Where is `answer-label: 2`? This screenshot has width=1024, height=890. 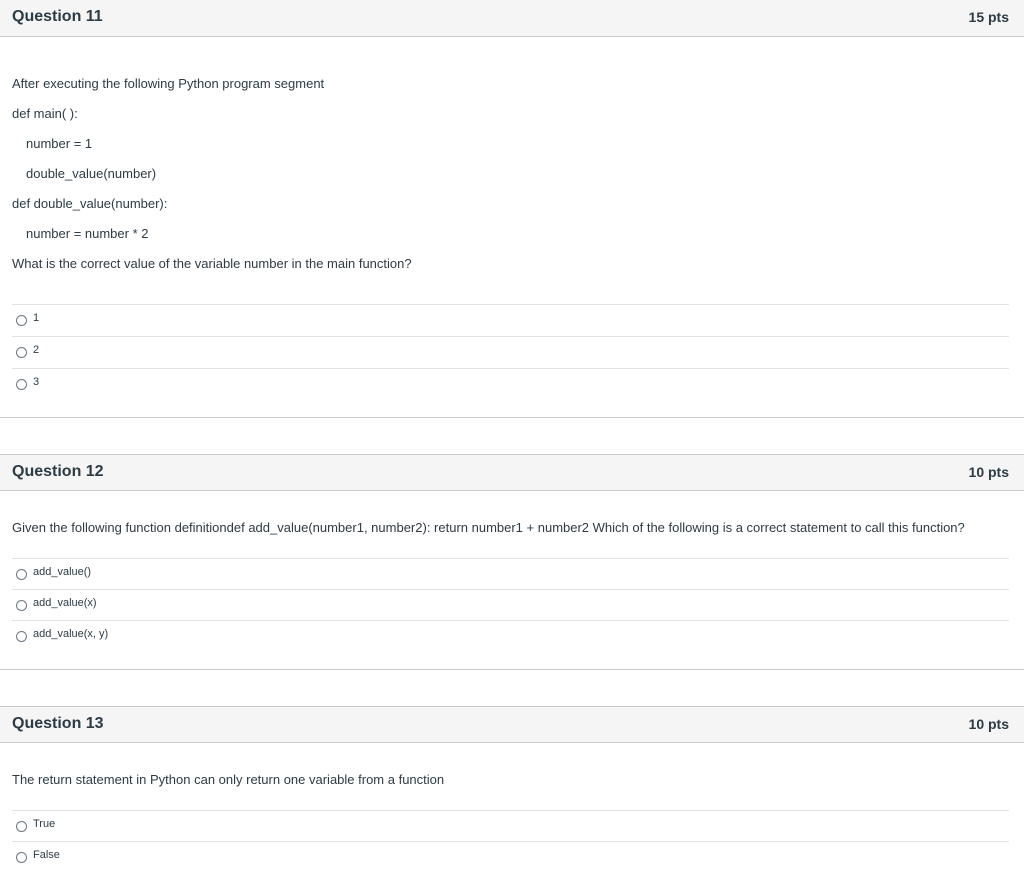 answer-label: 2 is located at coordinates (36, 350).